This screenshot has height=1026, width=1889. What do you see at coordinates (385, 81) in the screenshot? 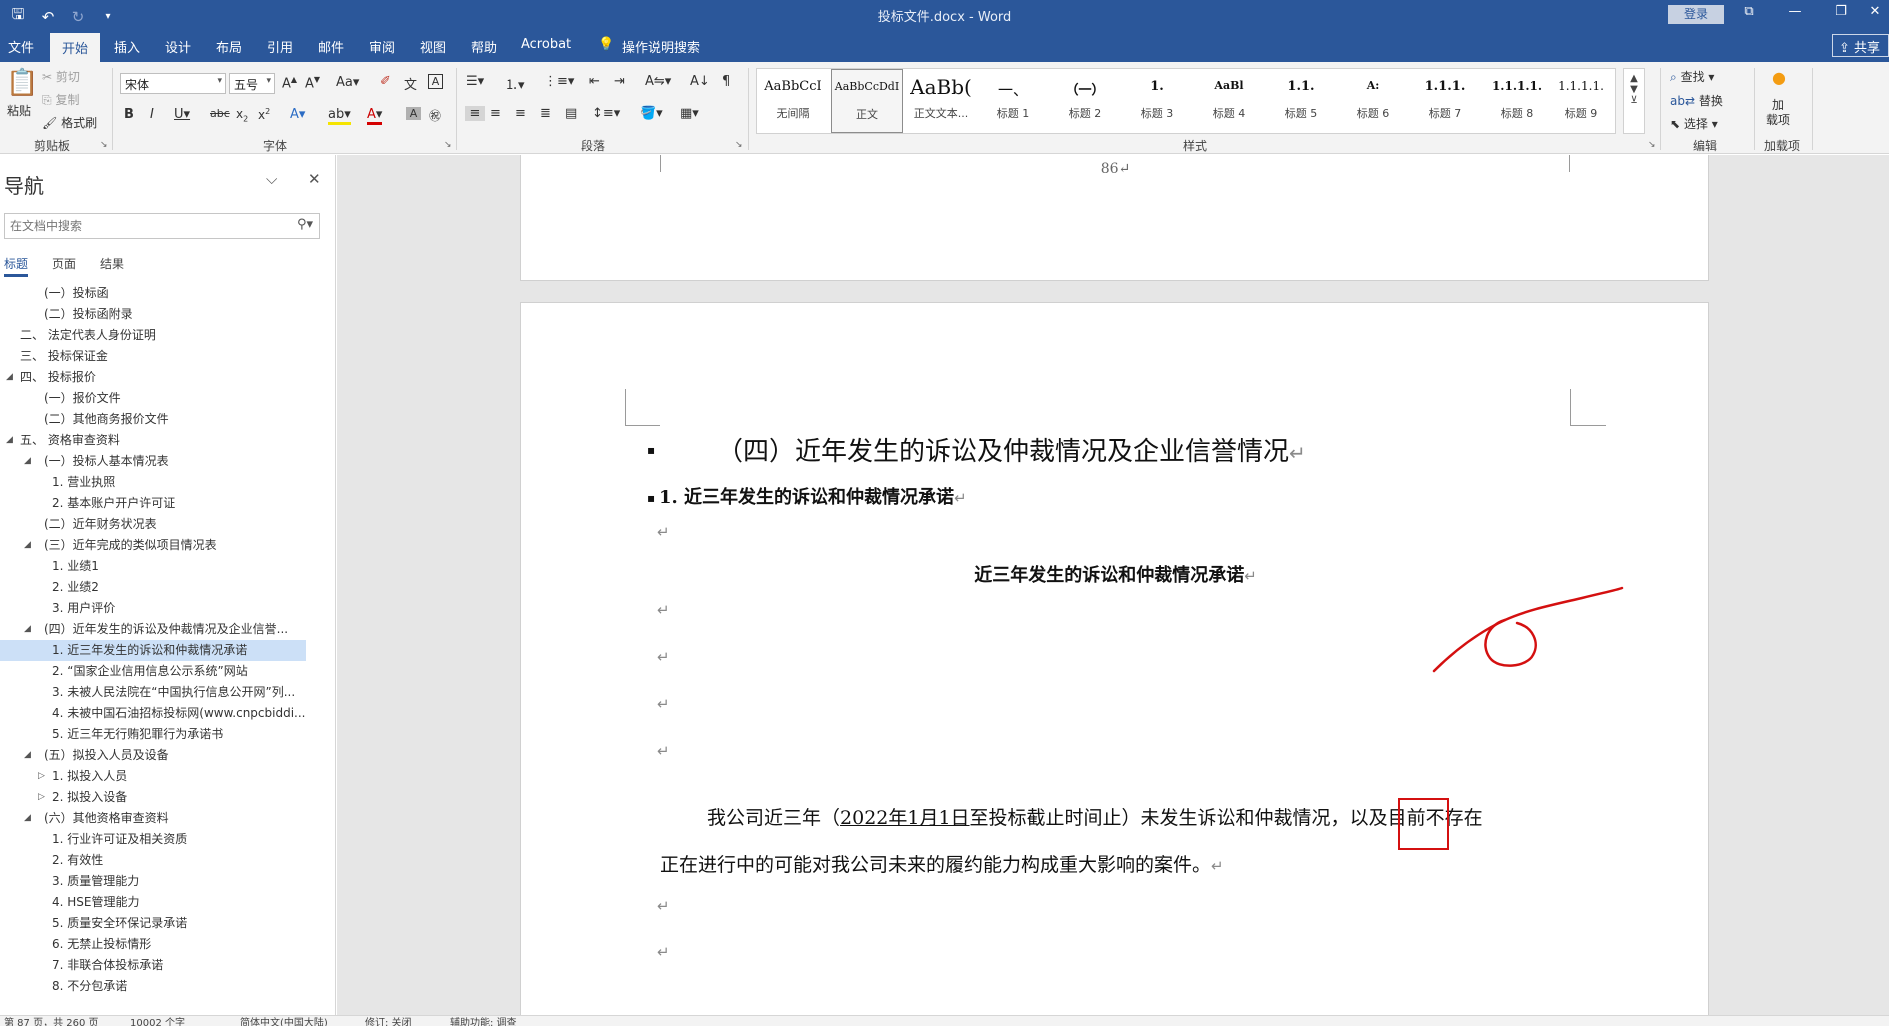
I see `clear-formatting-icon: ✐` at bounding box center [385, 81].